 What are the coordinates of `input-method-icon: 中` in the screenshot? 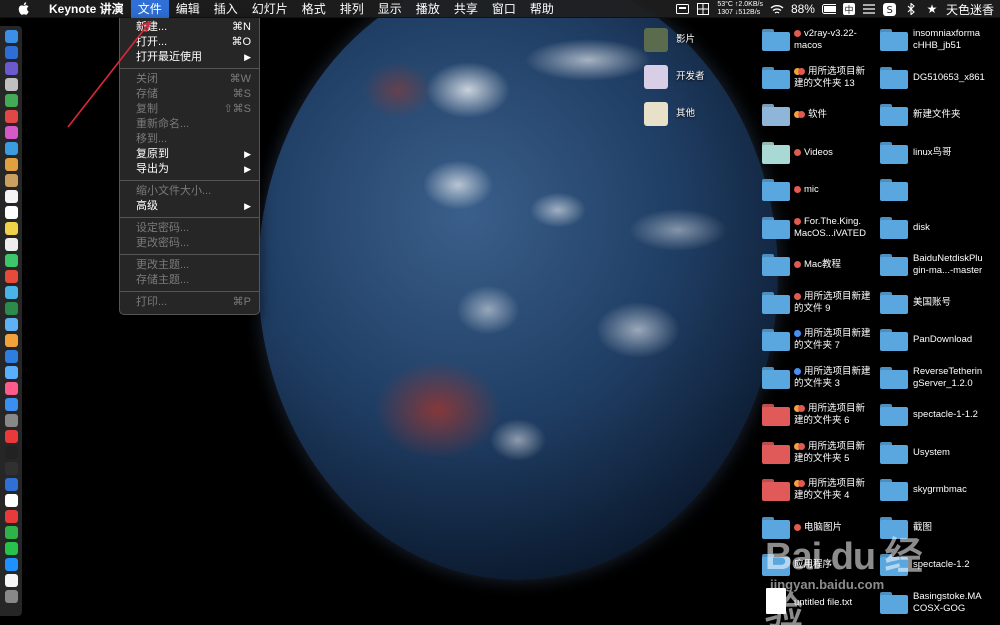 It's located at (848, 9).